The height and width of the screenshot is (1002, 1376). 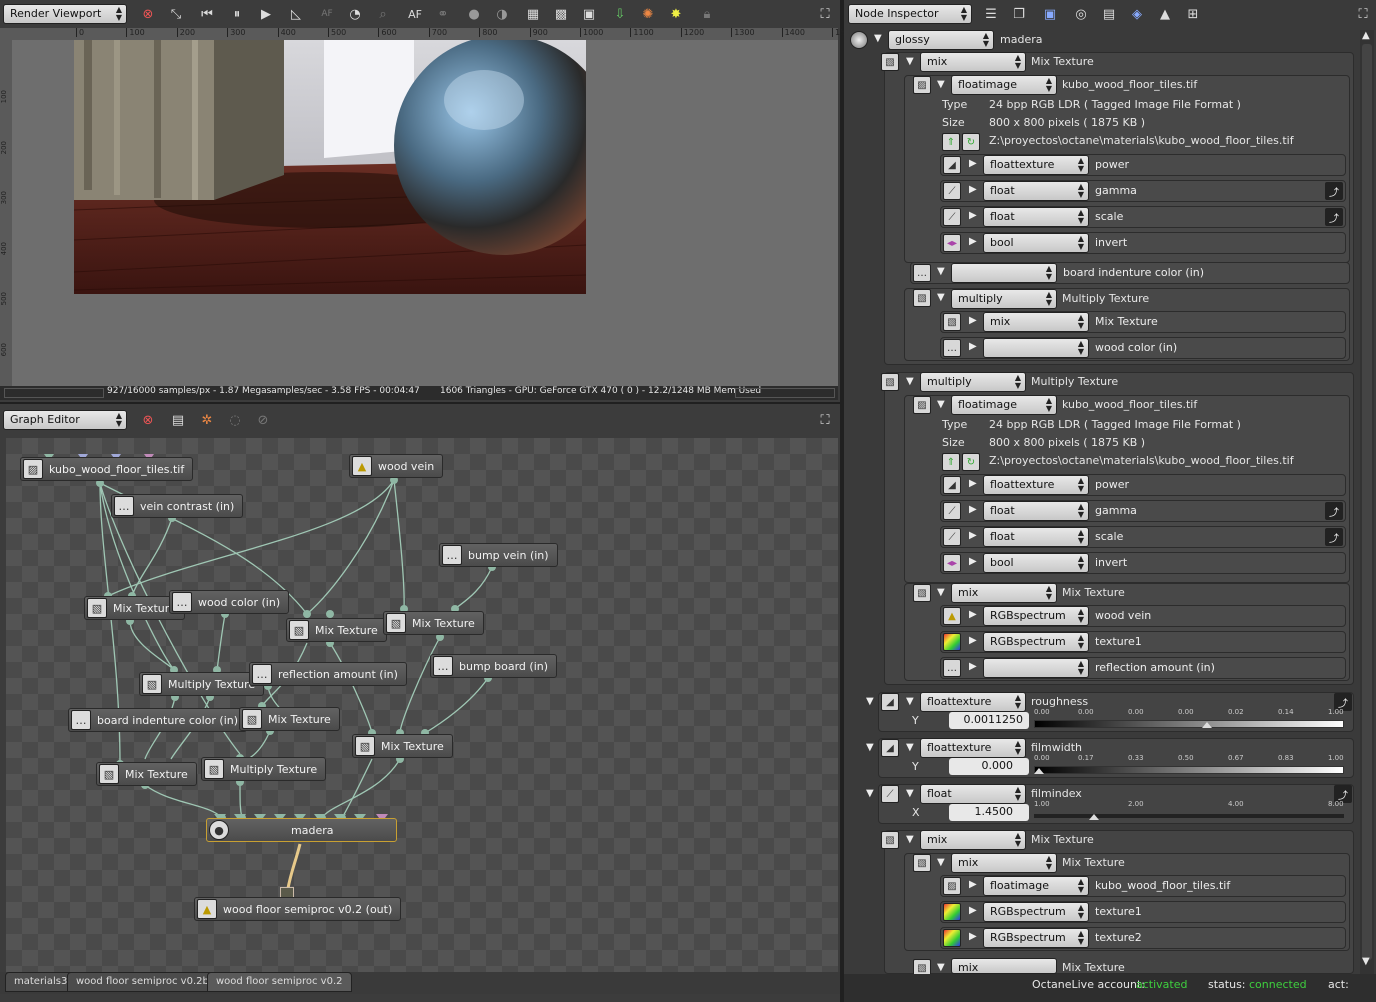 What do you see at coordinates (951, 142) in the screenshot?
I see `load-file-icon: ⇑` at bounding box center [951, 142].